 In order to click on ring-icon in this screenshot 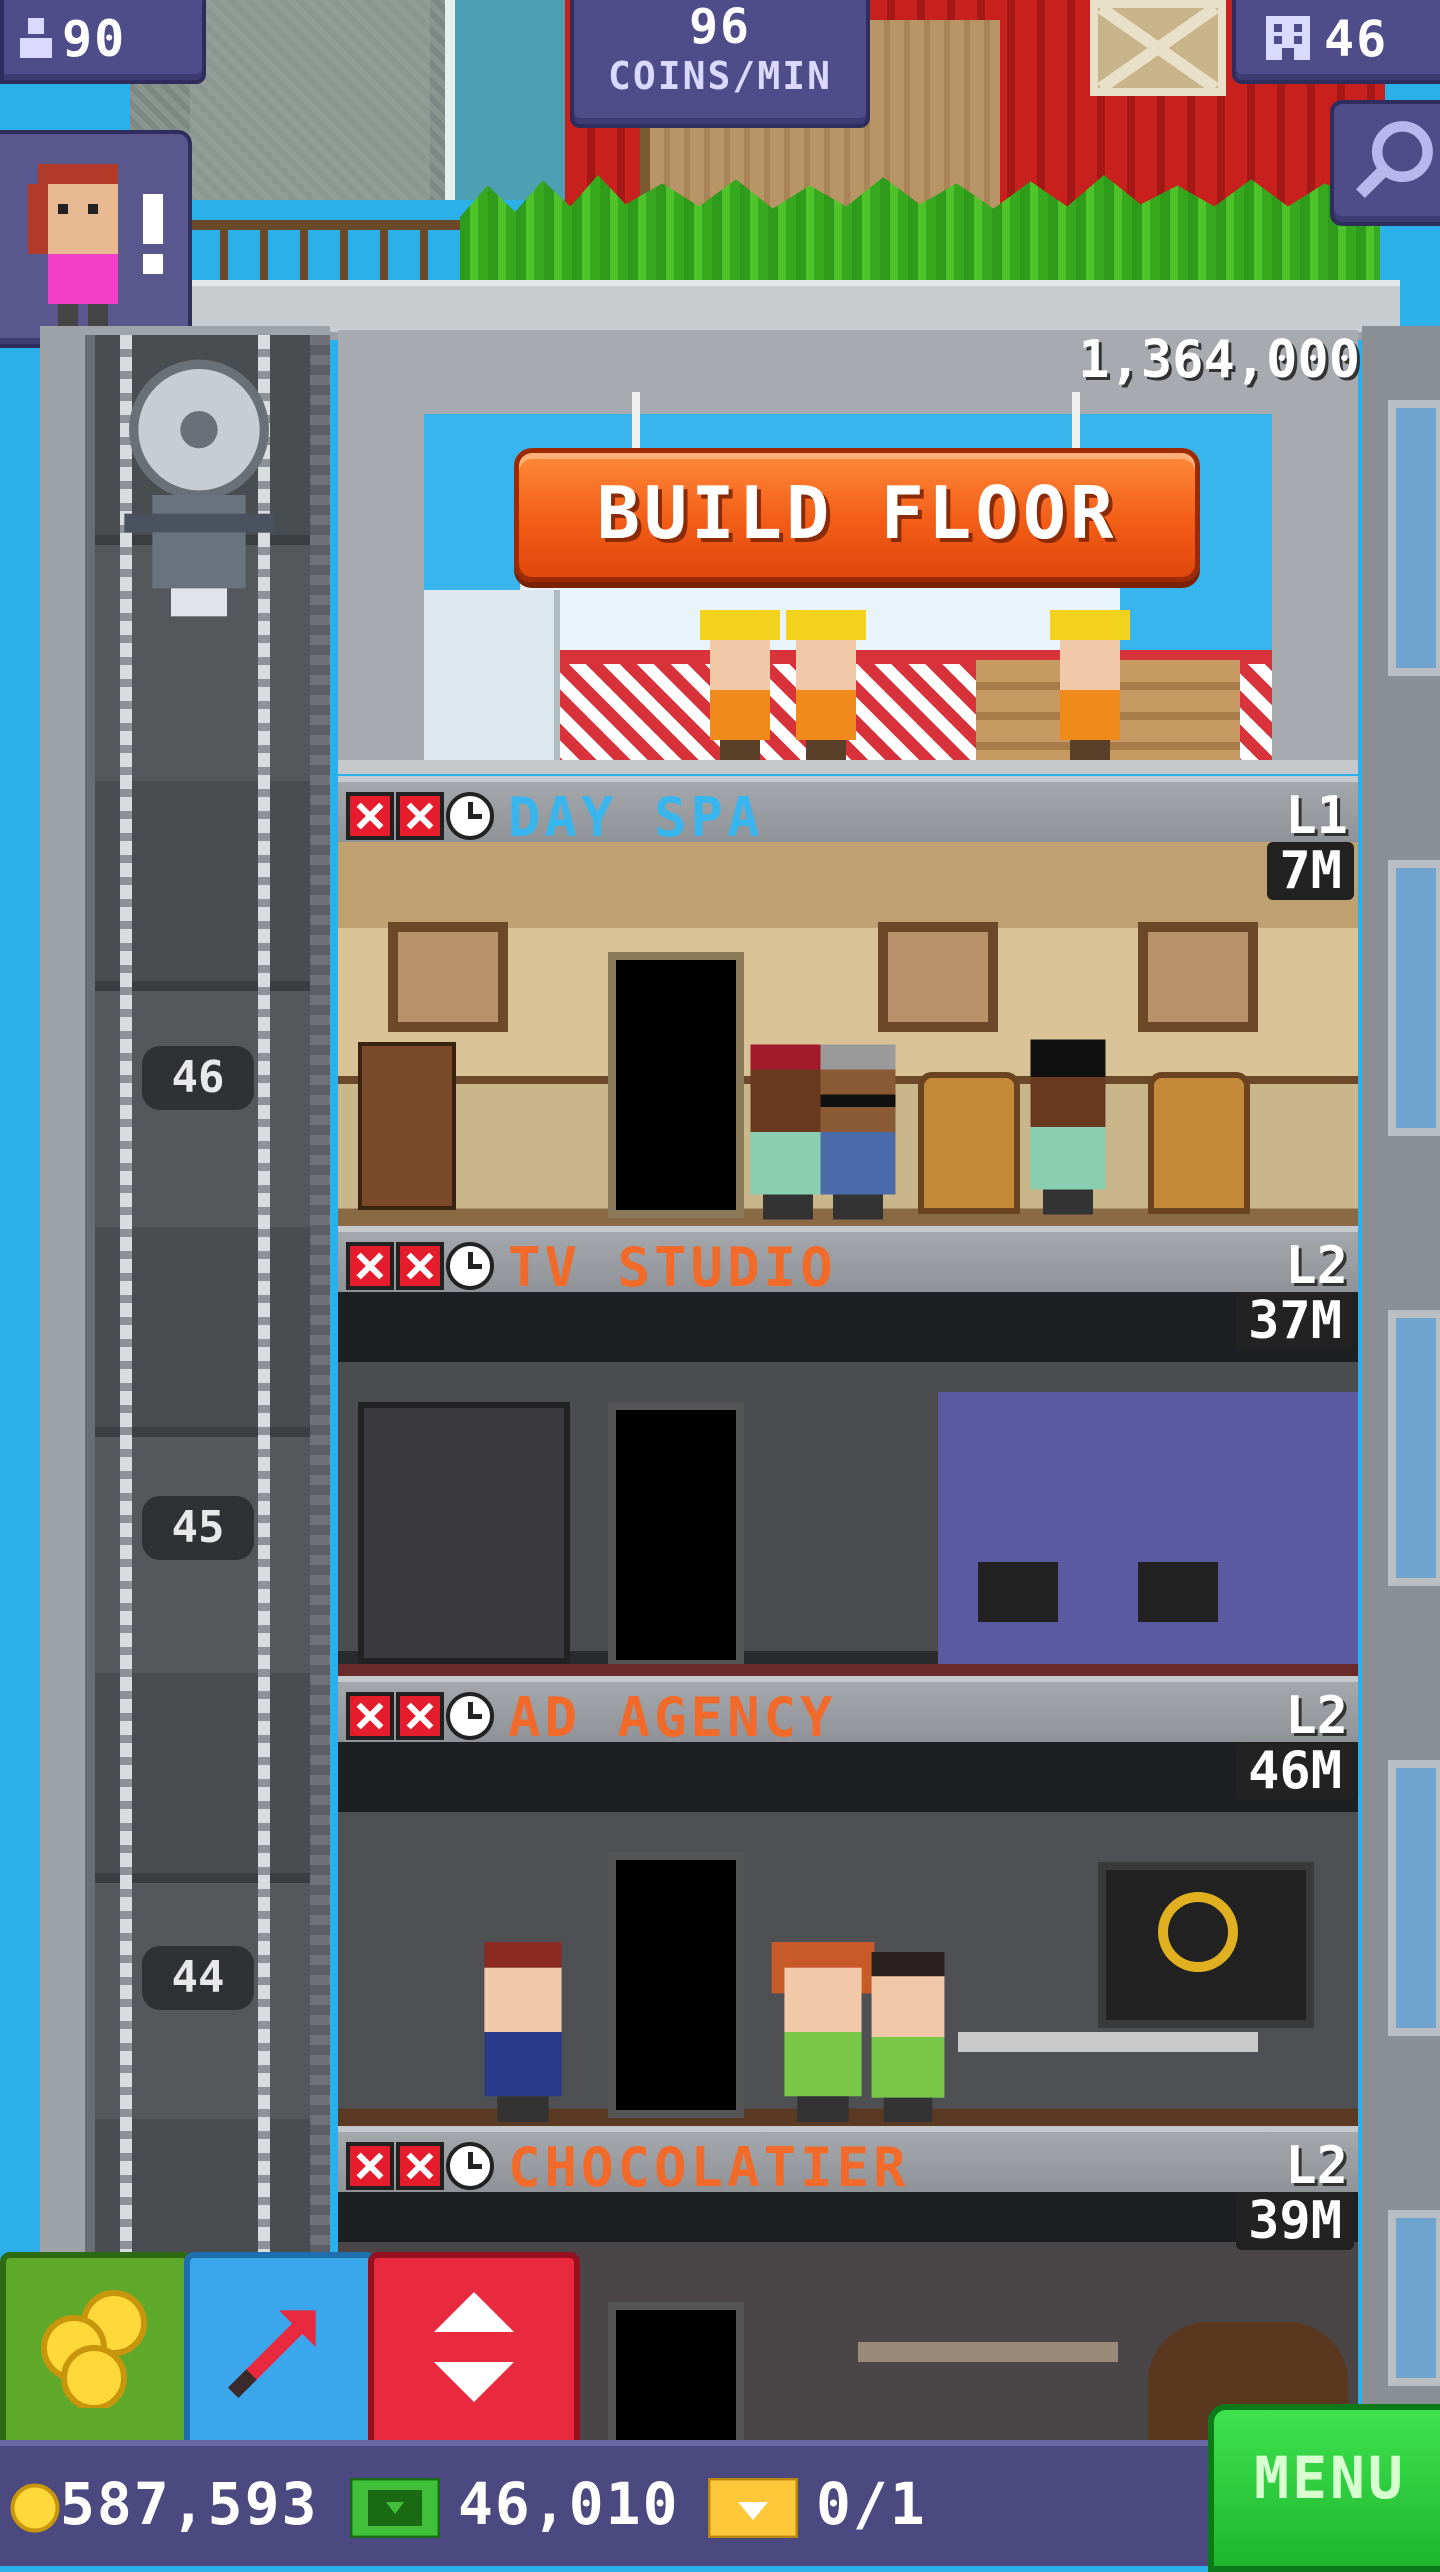, I will do `click(1198, 1932)`.